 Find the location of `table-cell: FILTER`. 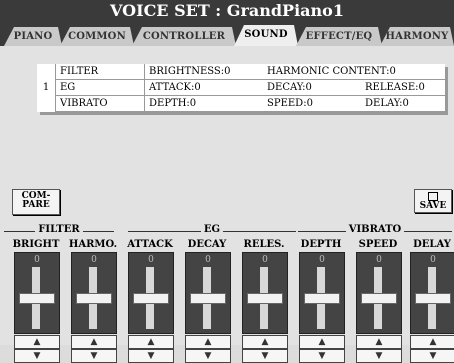

table-cell: FILTER is located at coordinates (100, 72).